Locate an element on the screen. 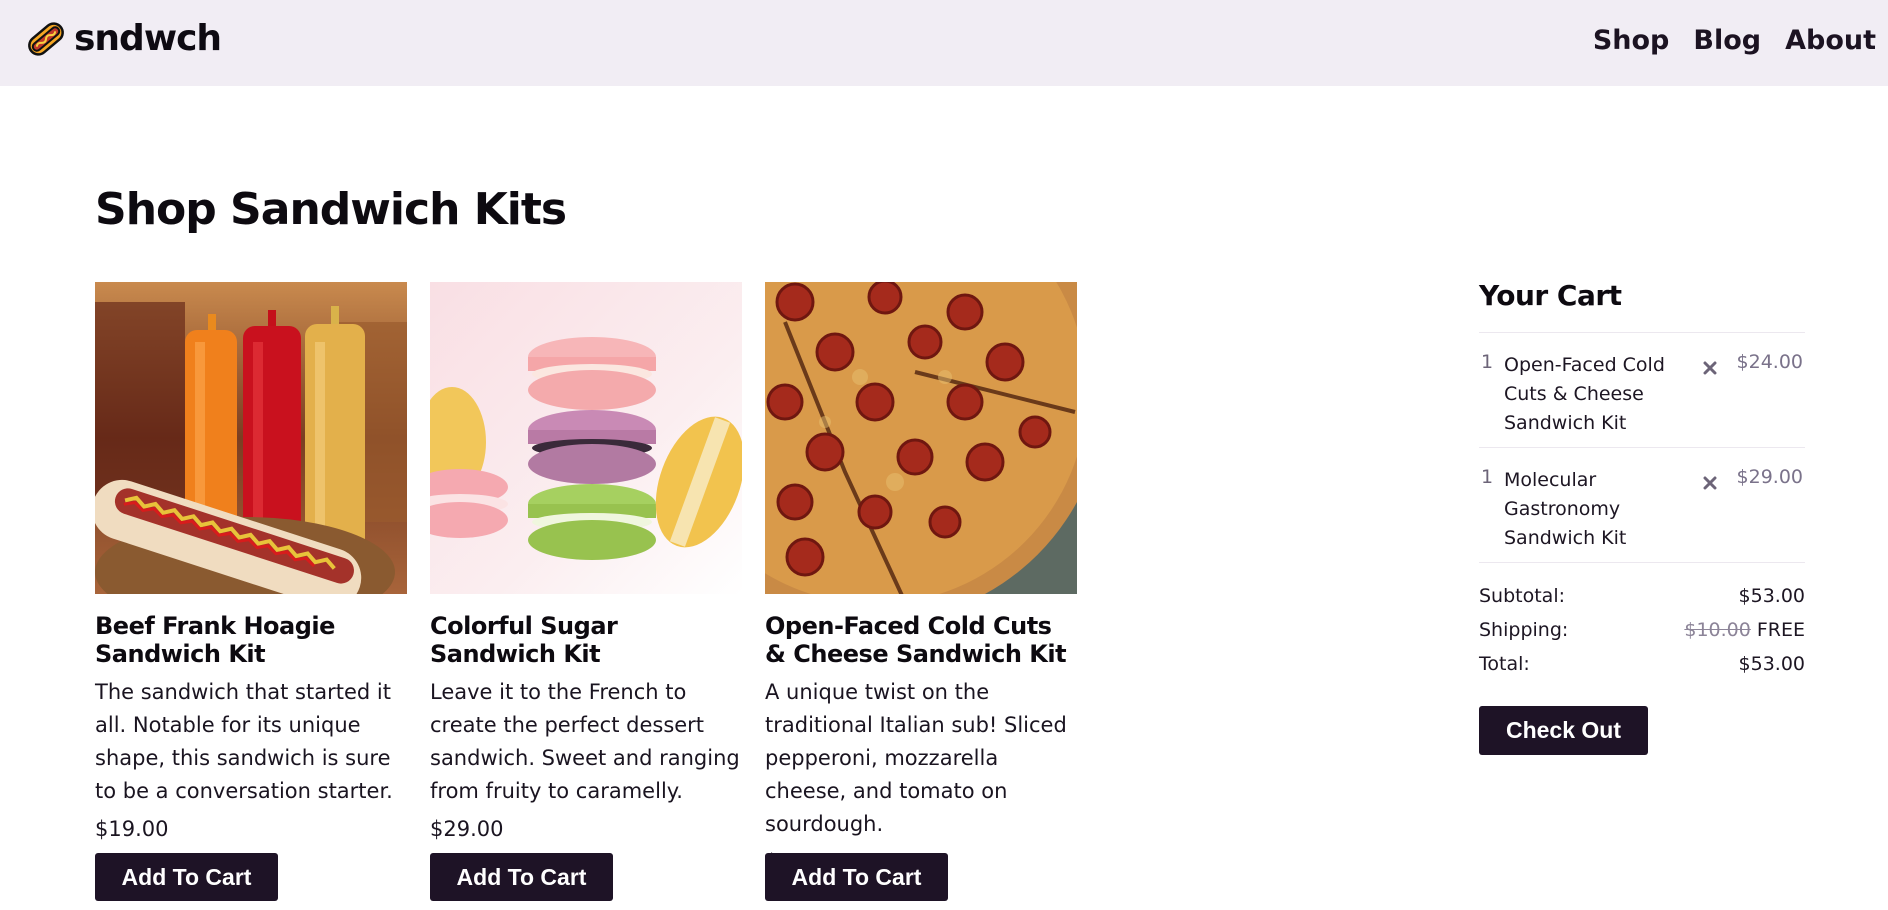 Image resolution: width=1888 pixels, height=910 pixels. cart-item-name: Molecular Gastronomy Sandwich Kit is located at coordinates (1565, 509).